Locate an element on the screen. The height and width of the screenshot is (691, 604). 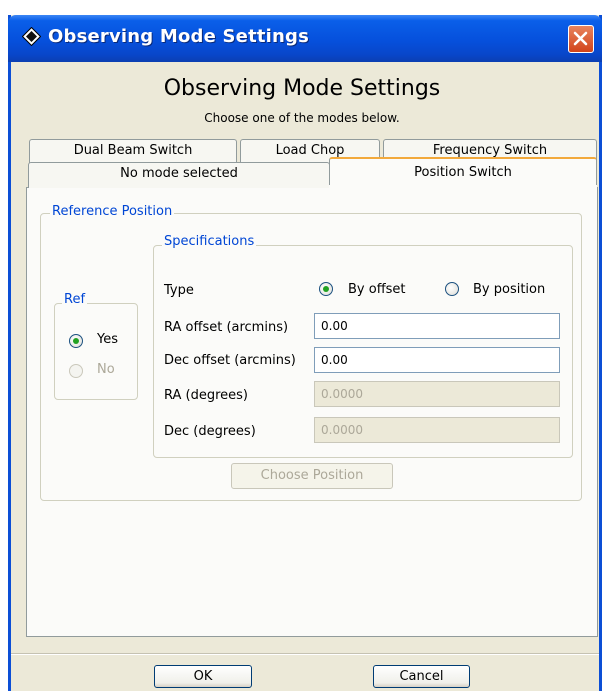
tab-dual-beam-switch: Dual Beam Switch is located at coordinates (133, 151).